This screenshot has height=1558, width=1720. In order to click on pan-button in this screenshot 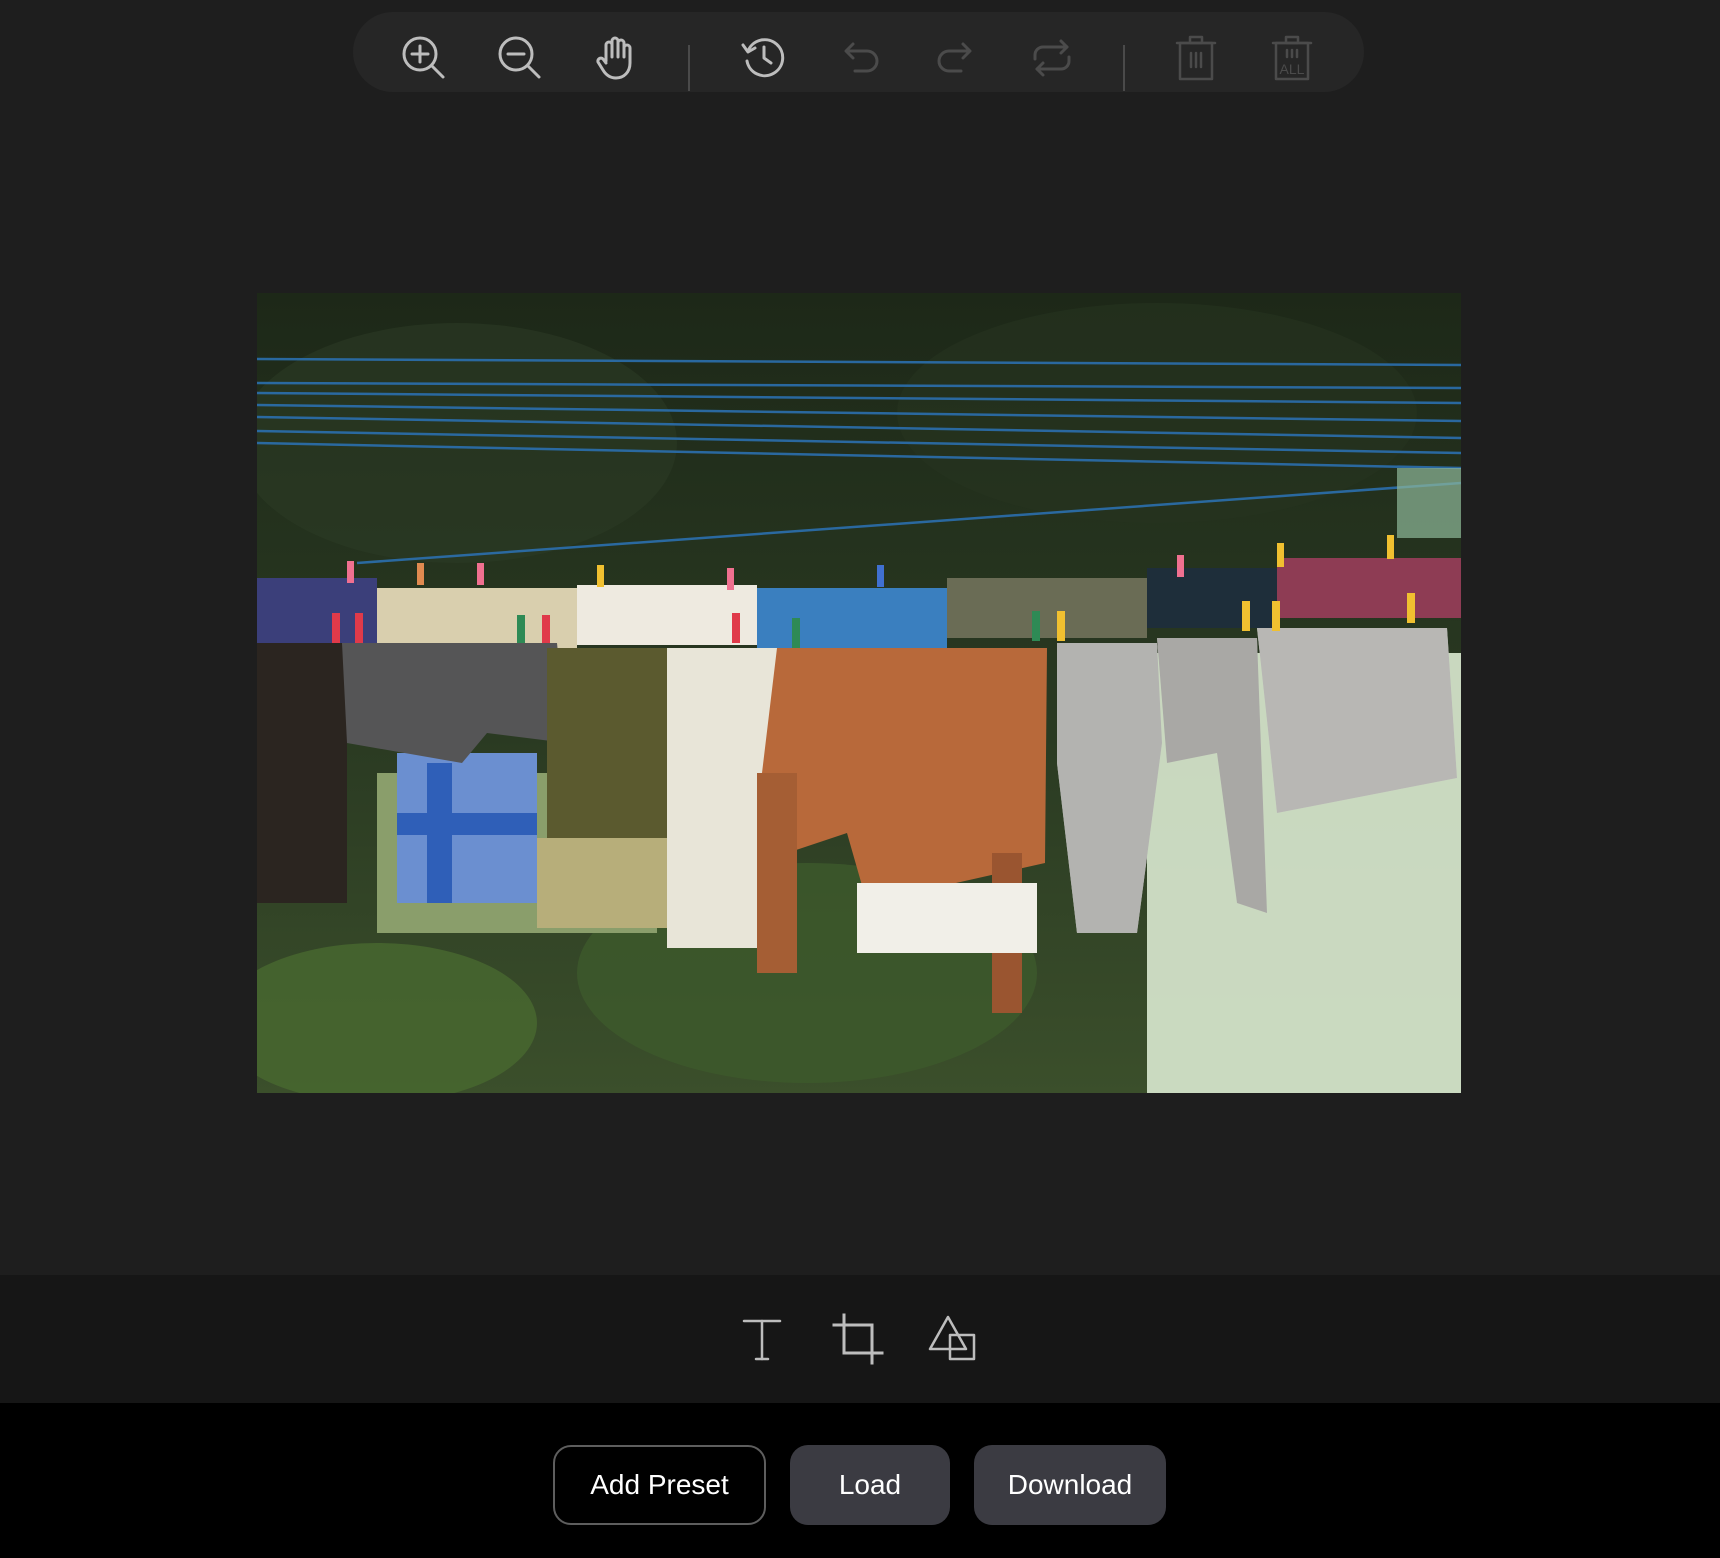, I will do `click(616, 58)`.